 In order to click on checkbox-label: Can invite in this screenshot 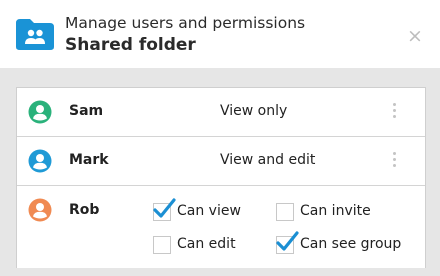, I will do `click(335, 211)`.